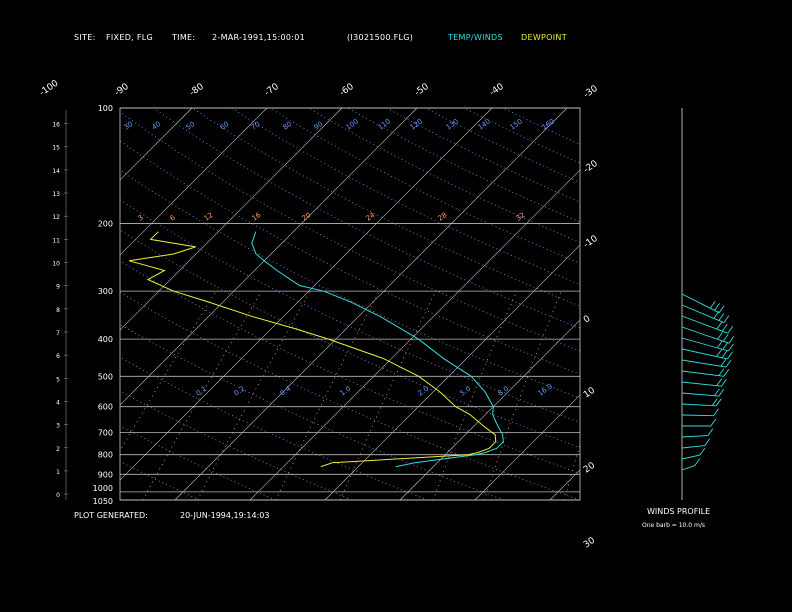 This screenshot has height=612, width=792. Describe the element at coordinates (58, 495) in the screenshot. I see `height-label: 0` at that location.